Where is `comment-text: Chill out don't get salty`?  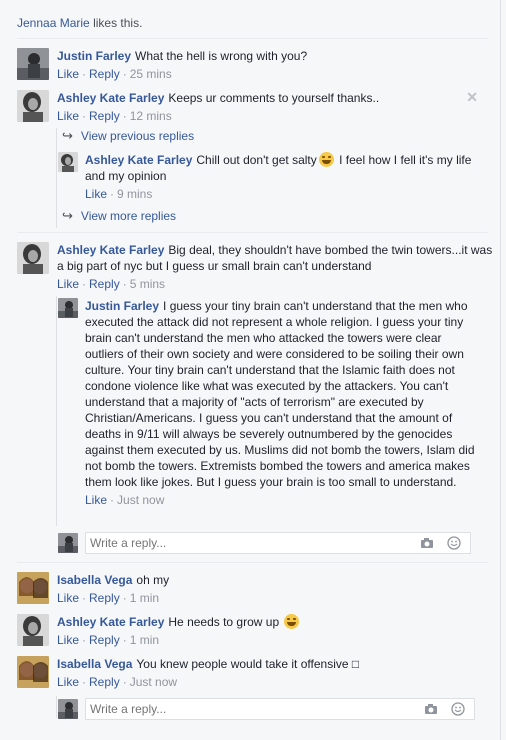 comment-text: Chill out don't get salty is located at coordinates (256, 160).